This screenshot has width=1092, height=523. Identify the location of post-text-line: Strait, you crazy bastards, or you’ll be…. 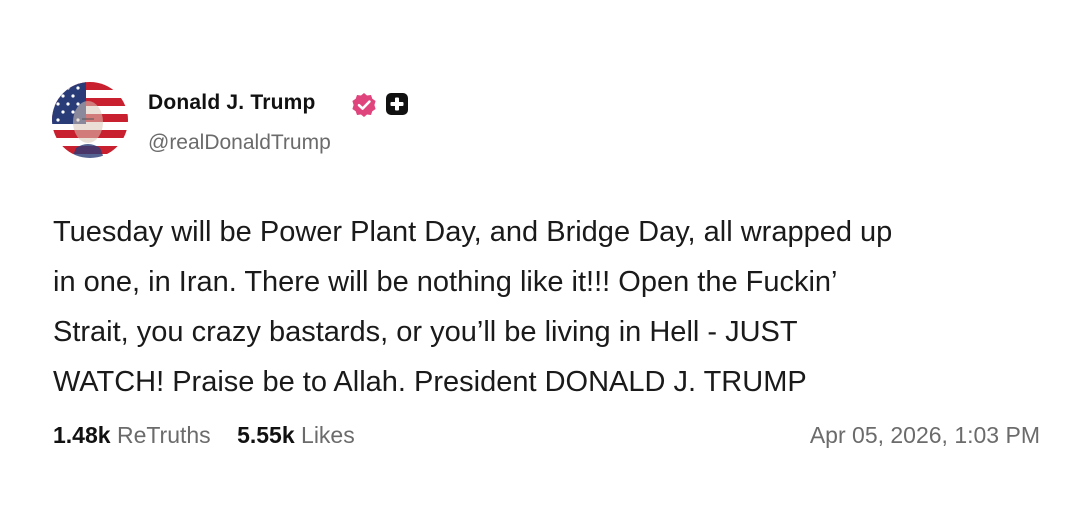
(425, 332).